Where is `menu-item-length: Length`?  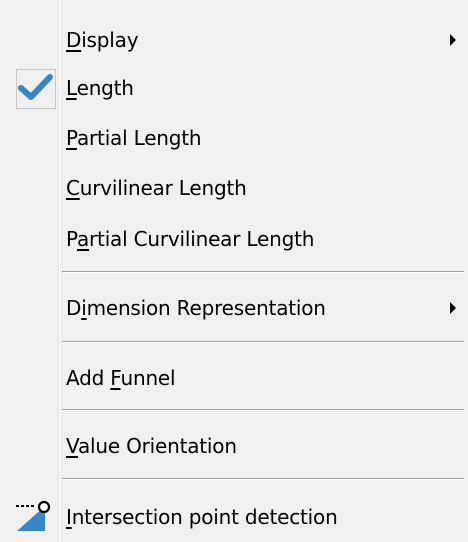 menu-item-length: Length is located at coordinates (234, 88).